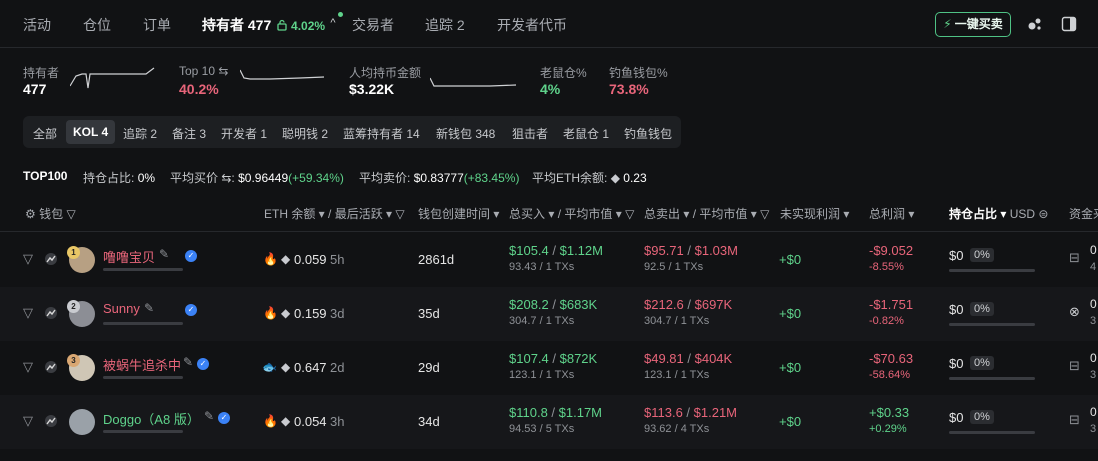 The image size is (1098, 461). What do you see at coordinates (553, 358) in the screenshot?
I see `buy-total: $107.4 / $872K` at bounding box center [553, 358].